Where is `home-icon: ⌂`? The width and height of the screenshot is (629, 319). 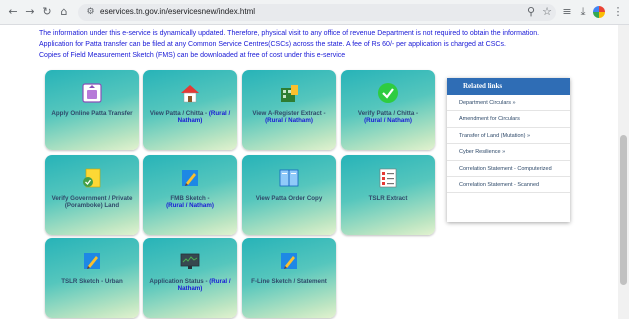
home-icon: ⌂ is located at coordinates (64, 12).